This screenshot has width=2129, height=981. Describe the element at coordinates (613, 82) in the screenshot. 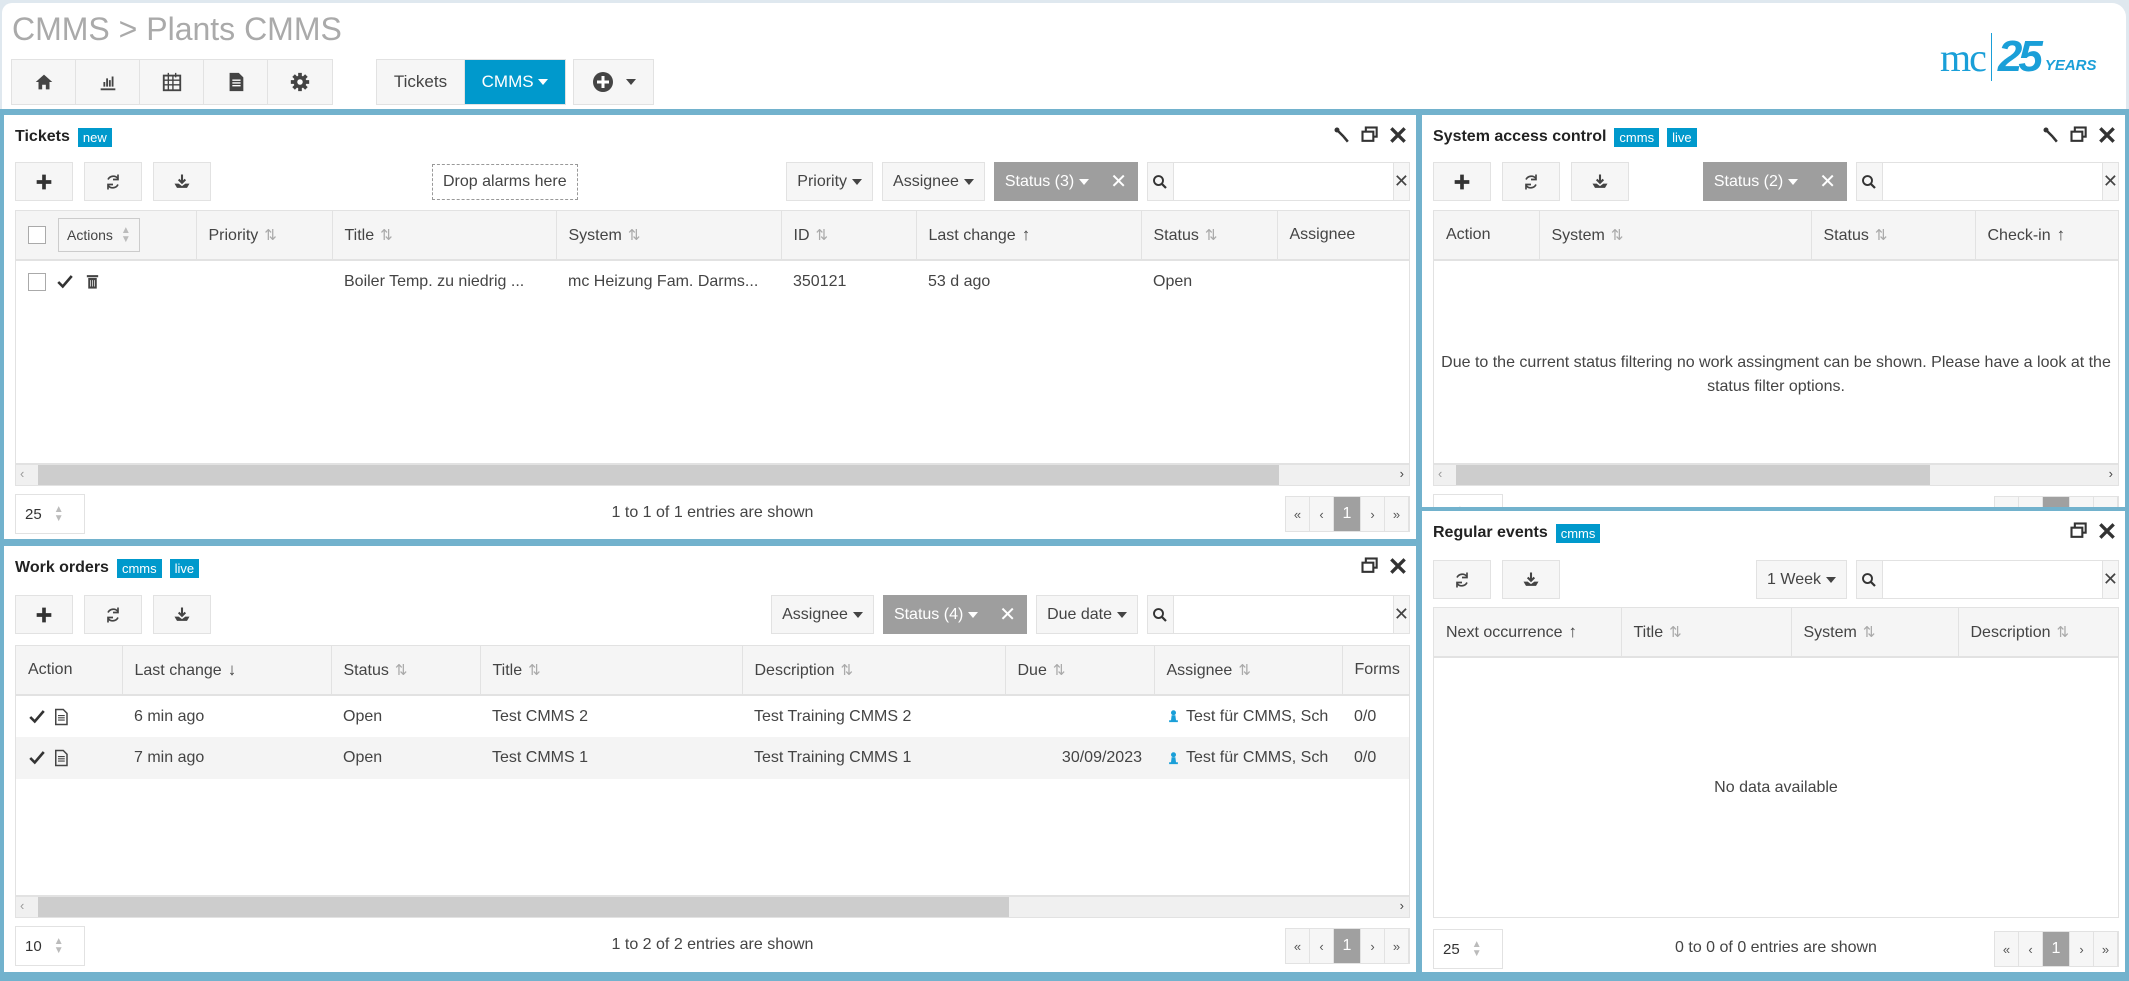

I see `add-dropdown` at that location.